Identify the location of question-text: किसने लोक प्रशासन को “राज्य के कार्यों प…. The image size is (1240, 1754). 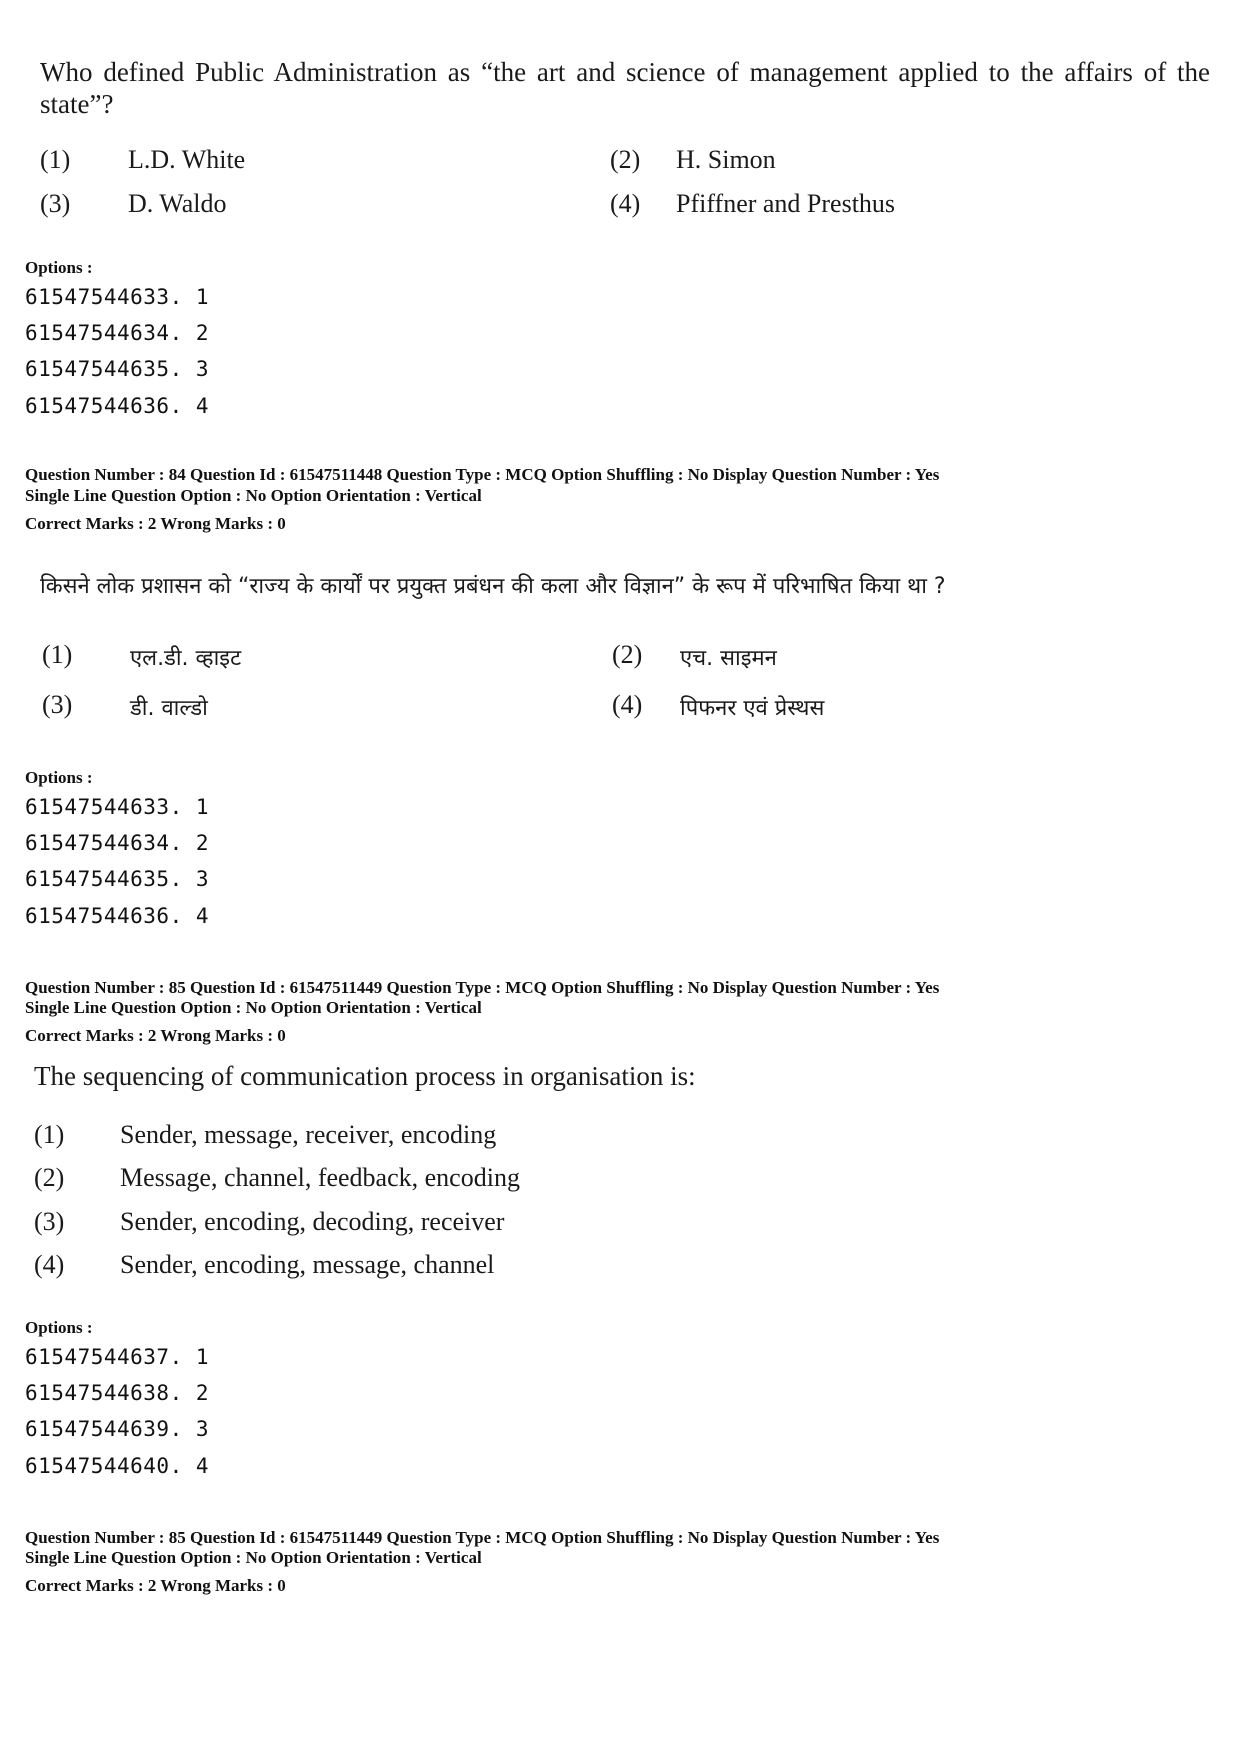
(493, 586).